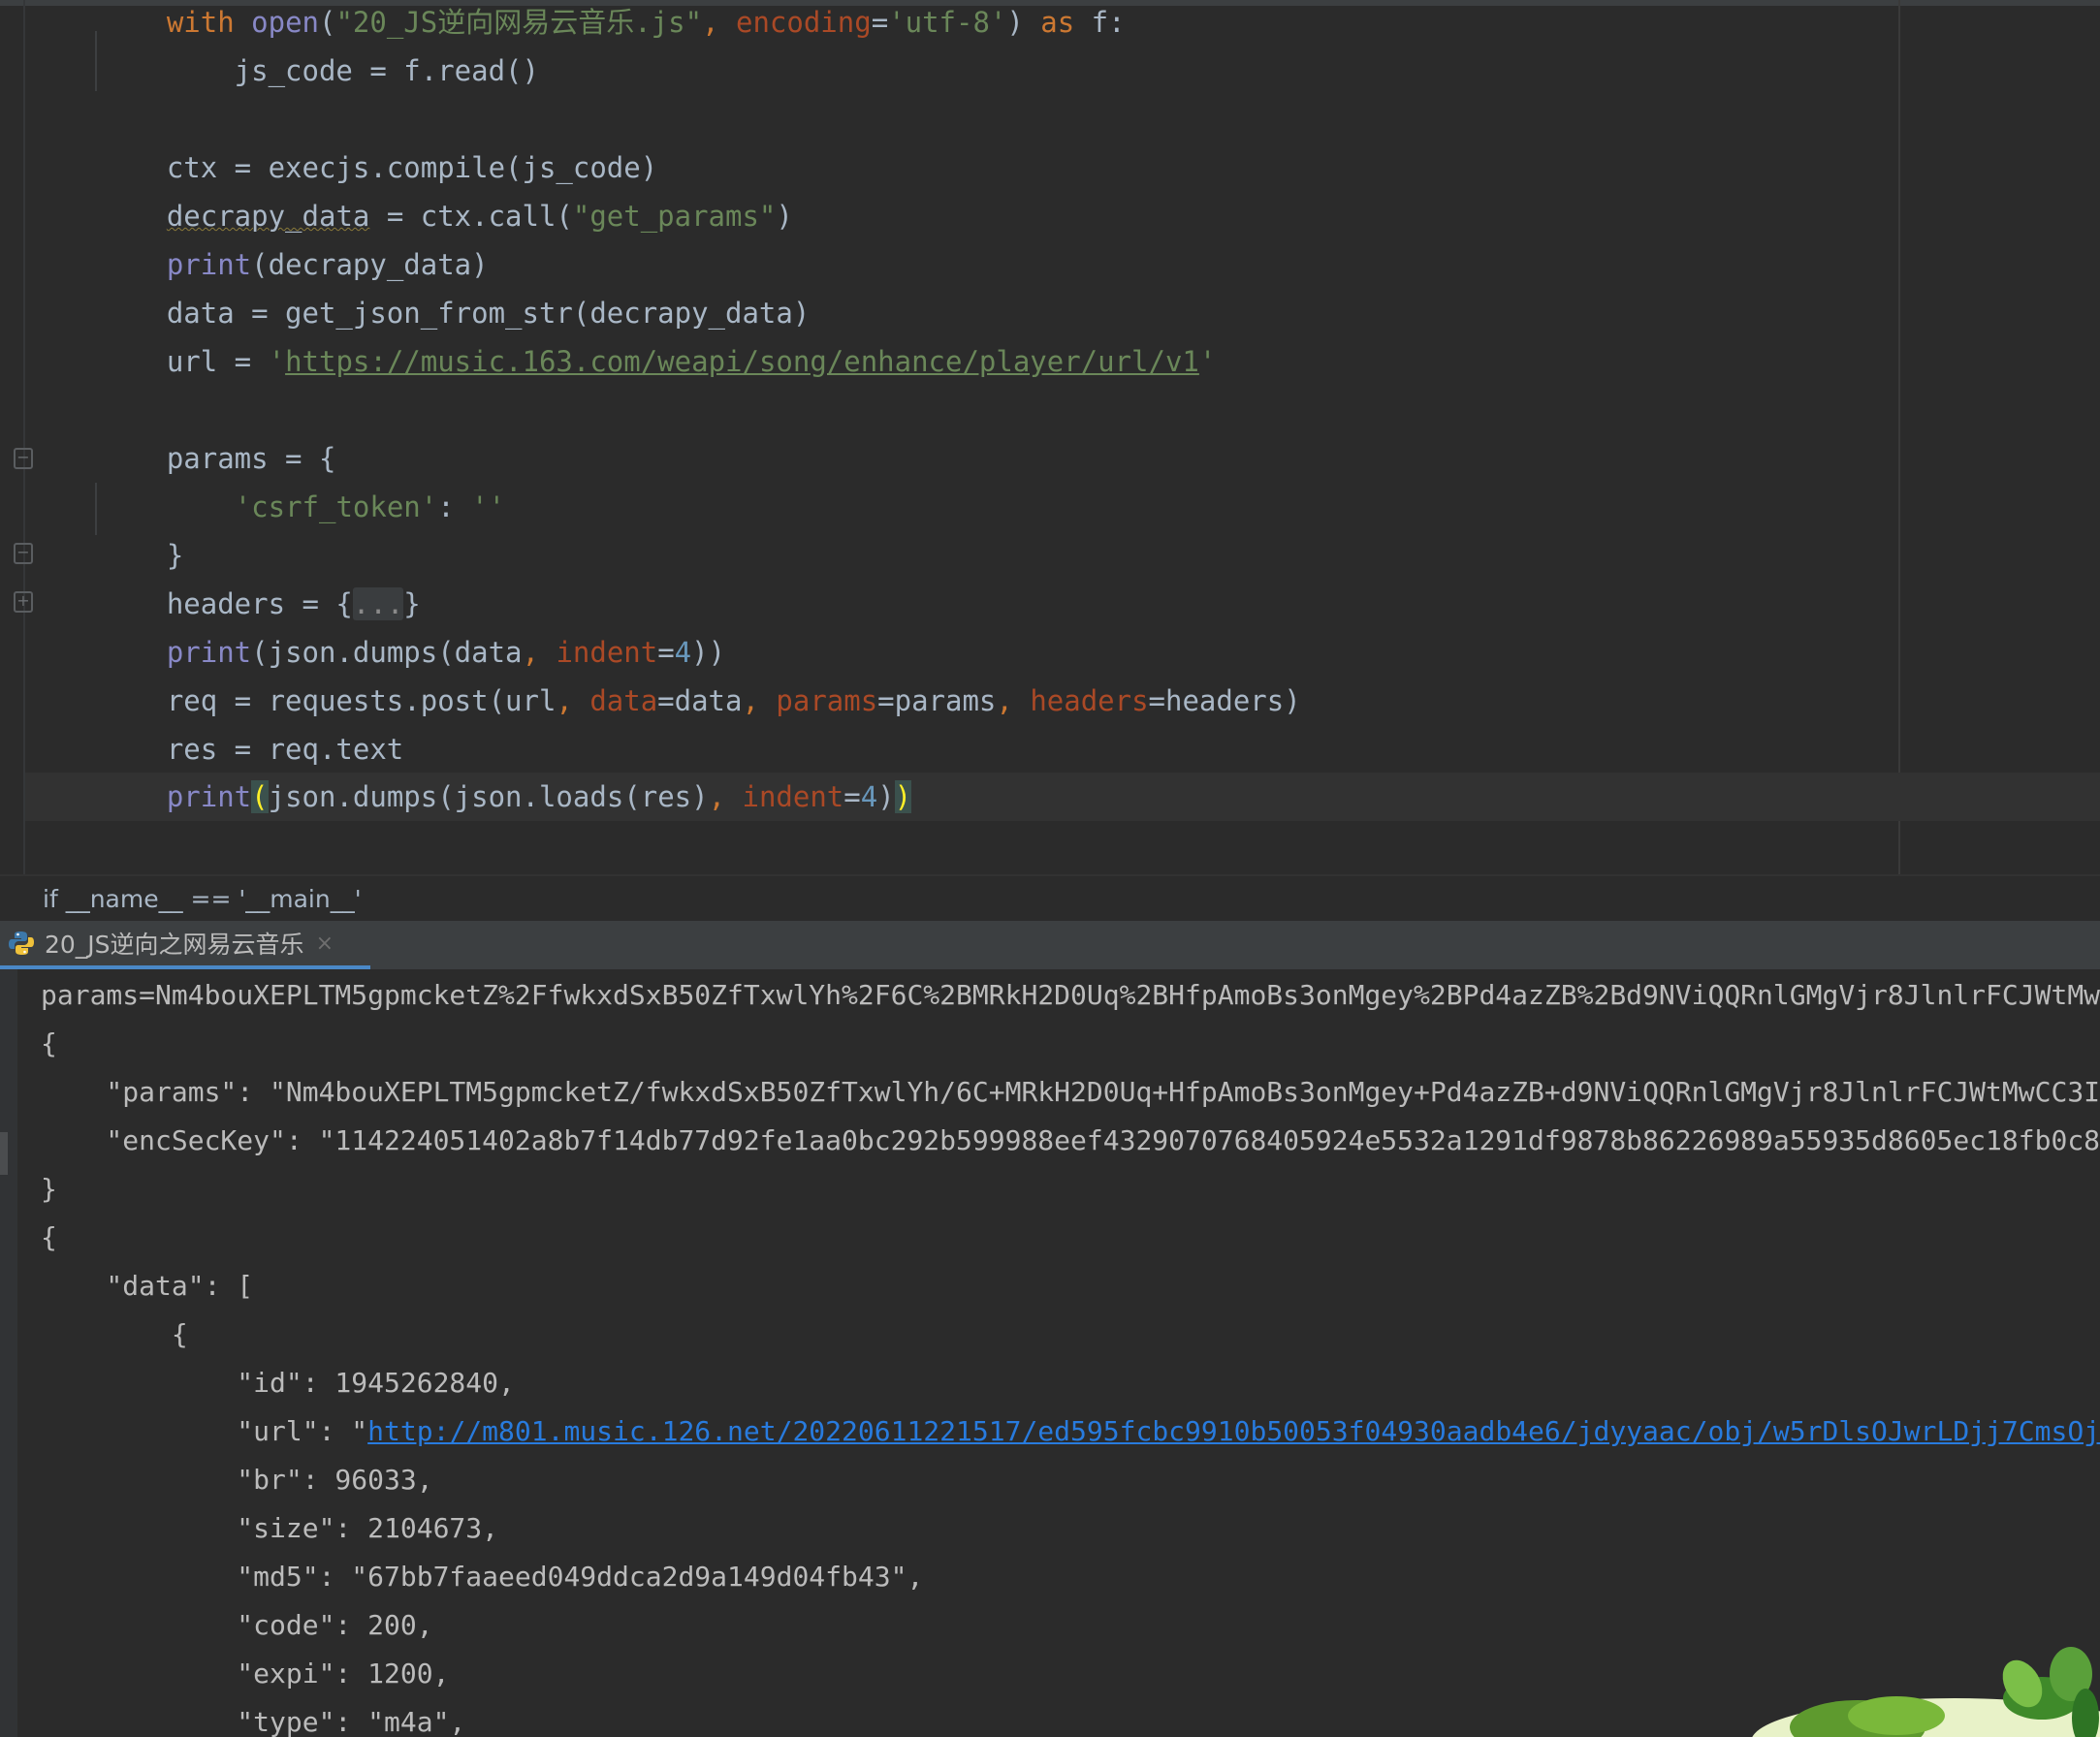 Image resolution: width=2100 pixels, height=1737 pixels. I want to click on breadcrumb: if __name__ == '__main__', so click(202, 899).